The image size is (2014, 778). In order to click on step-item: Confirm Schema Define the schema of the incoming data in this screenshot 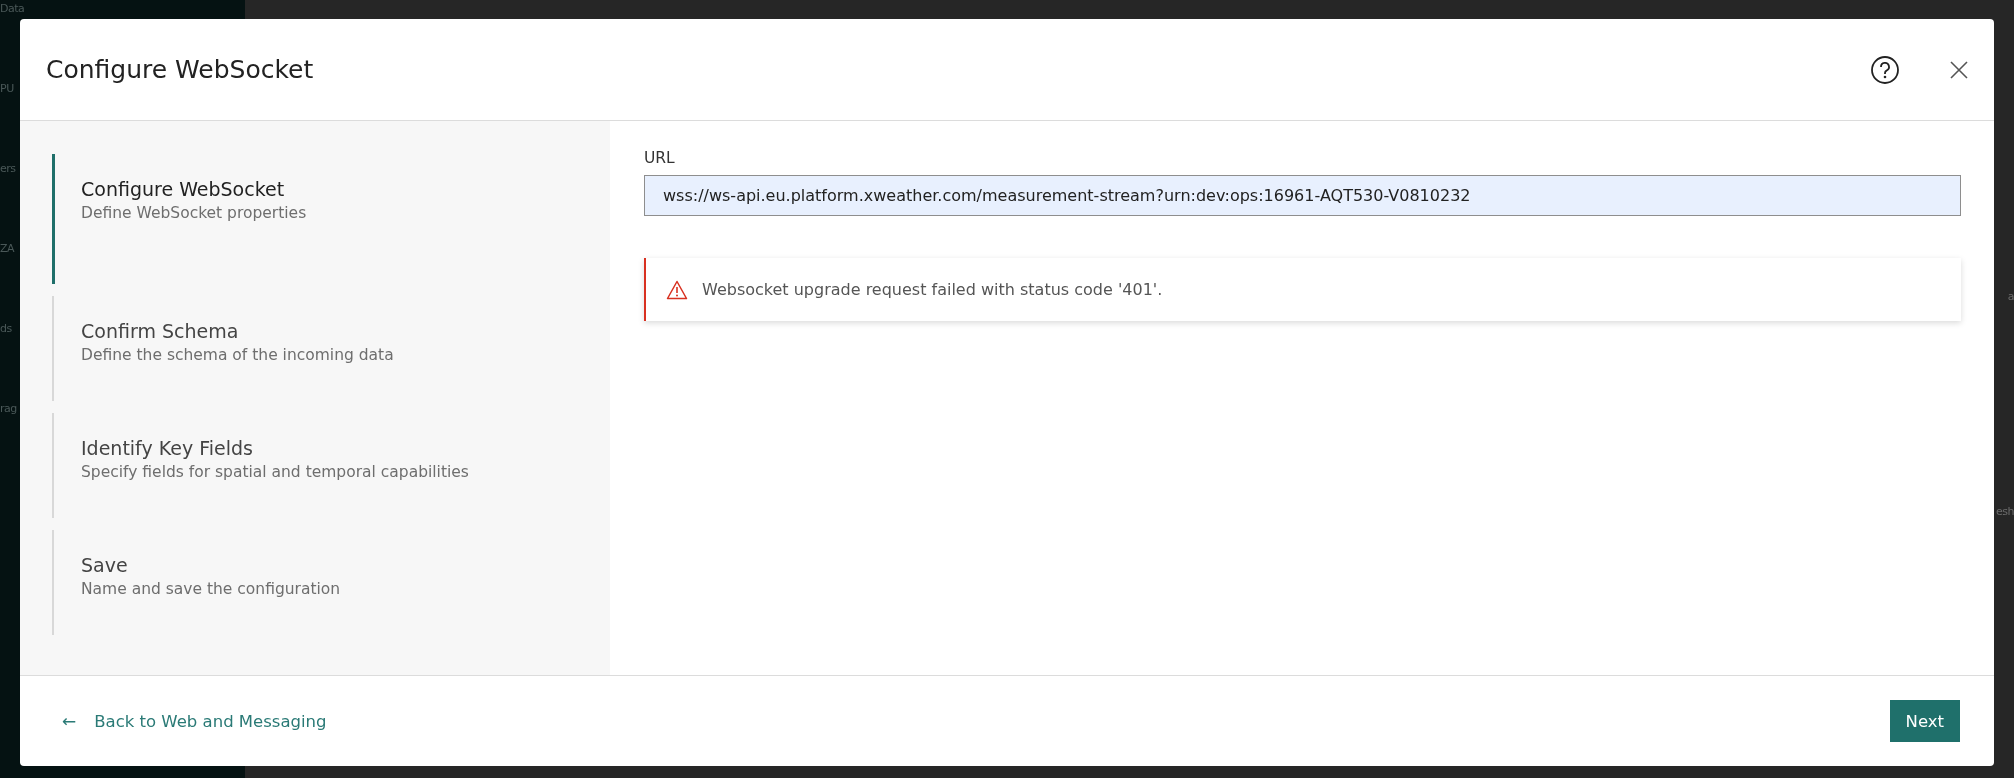, I will do `click(331, 348)`.